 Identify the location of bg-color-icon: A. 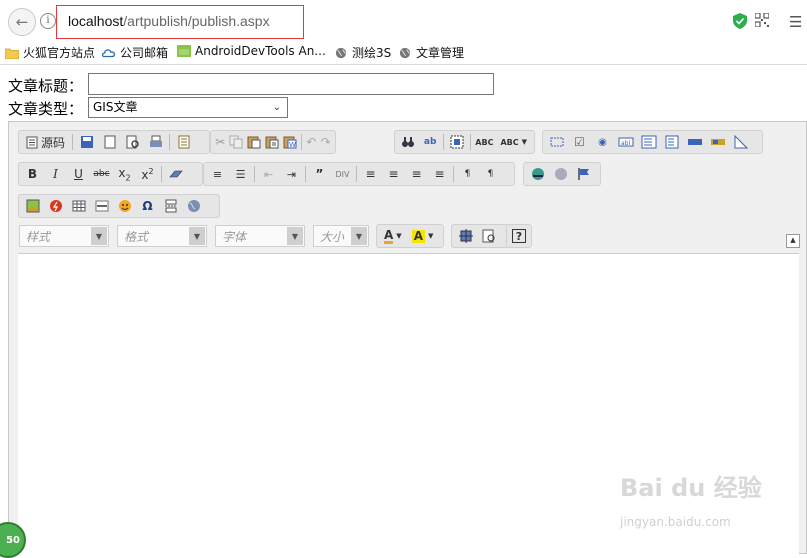
(418, 235).